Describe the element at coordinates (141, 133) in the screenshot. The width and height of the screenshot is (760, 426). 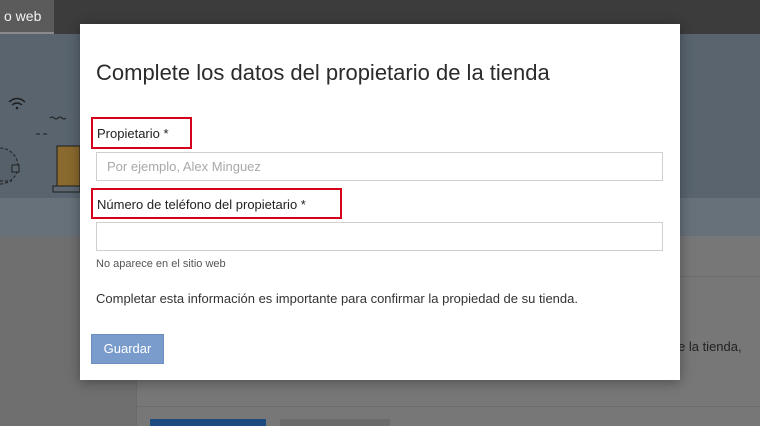
I see `owner-label: Propietario *` at that location.